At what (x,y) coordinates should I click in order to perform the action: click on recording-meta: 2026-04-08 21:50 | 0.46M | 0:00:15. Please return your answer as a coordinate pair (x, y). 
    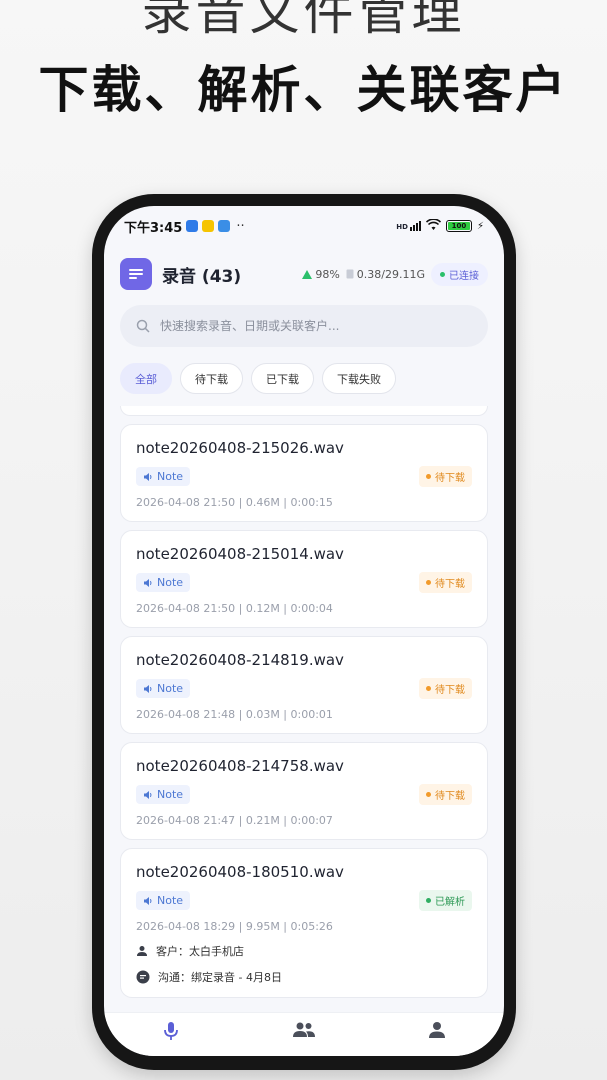
    Looking at the image, I should click on (234, 502).